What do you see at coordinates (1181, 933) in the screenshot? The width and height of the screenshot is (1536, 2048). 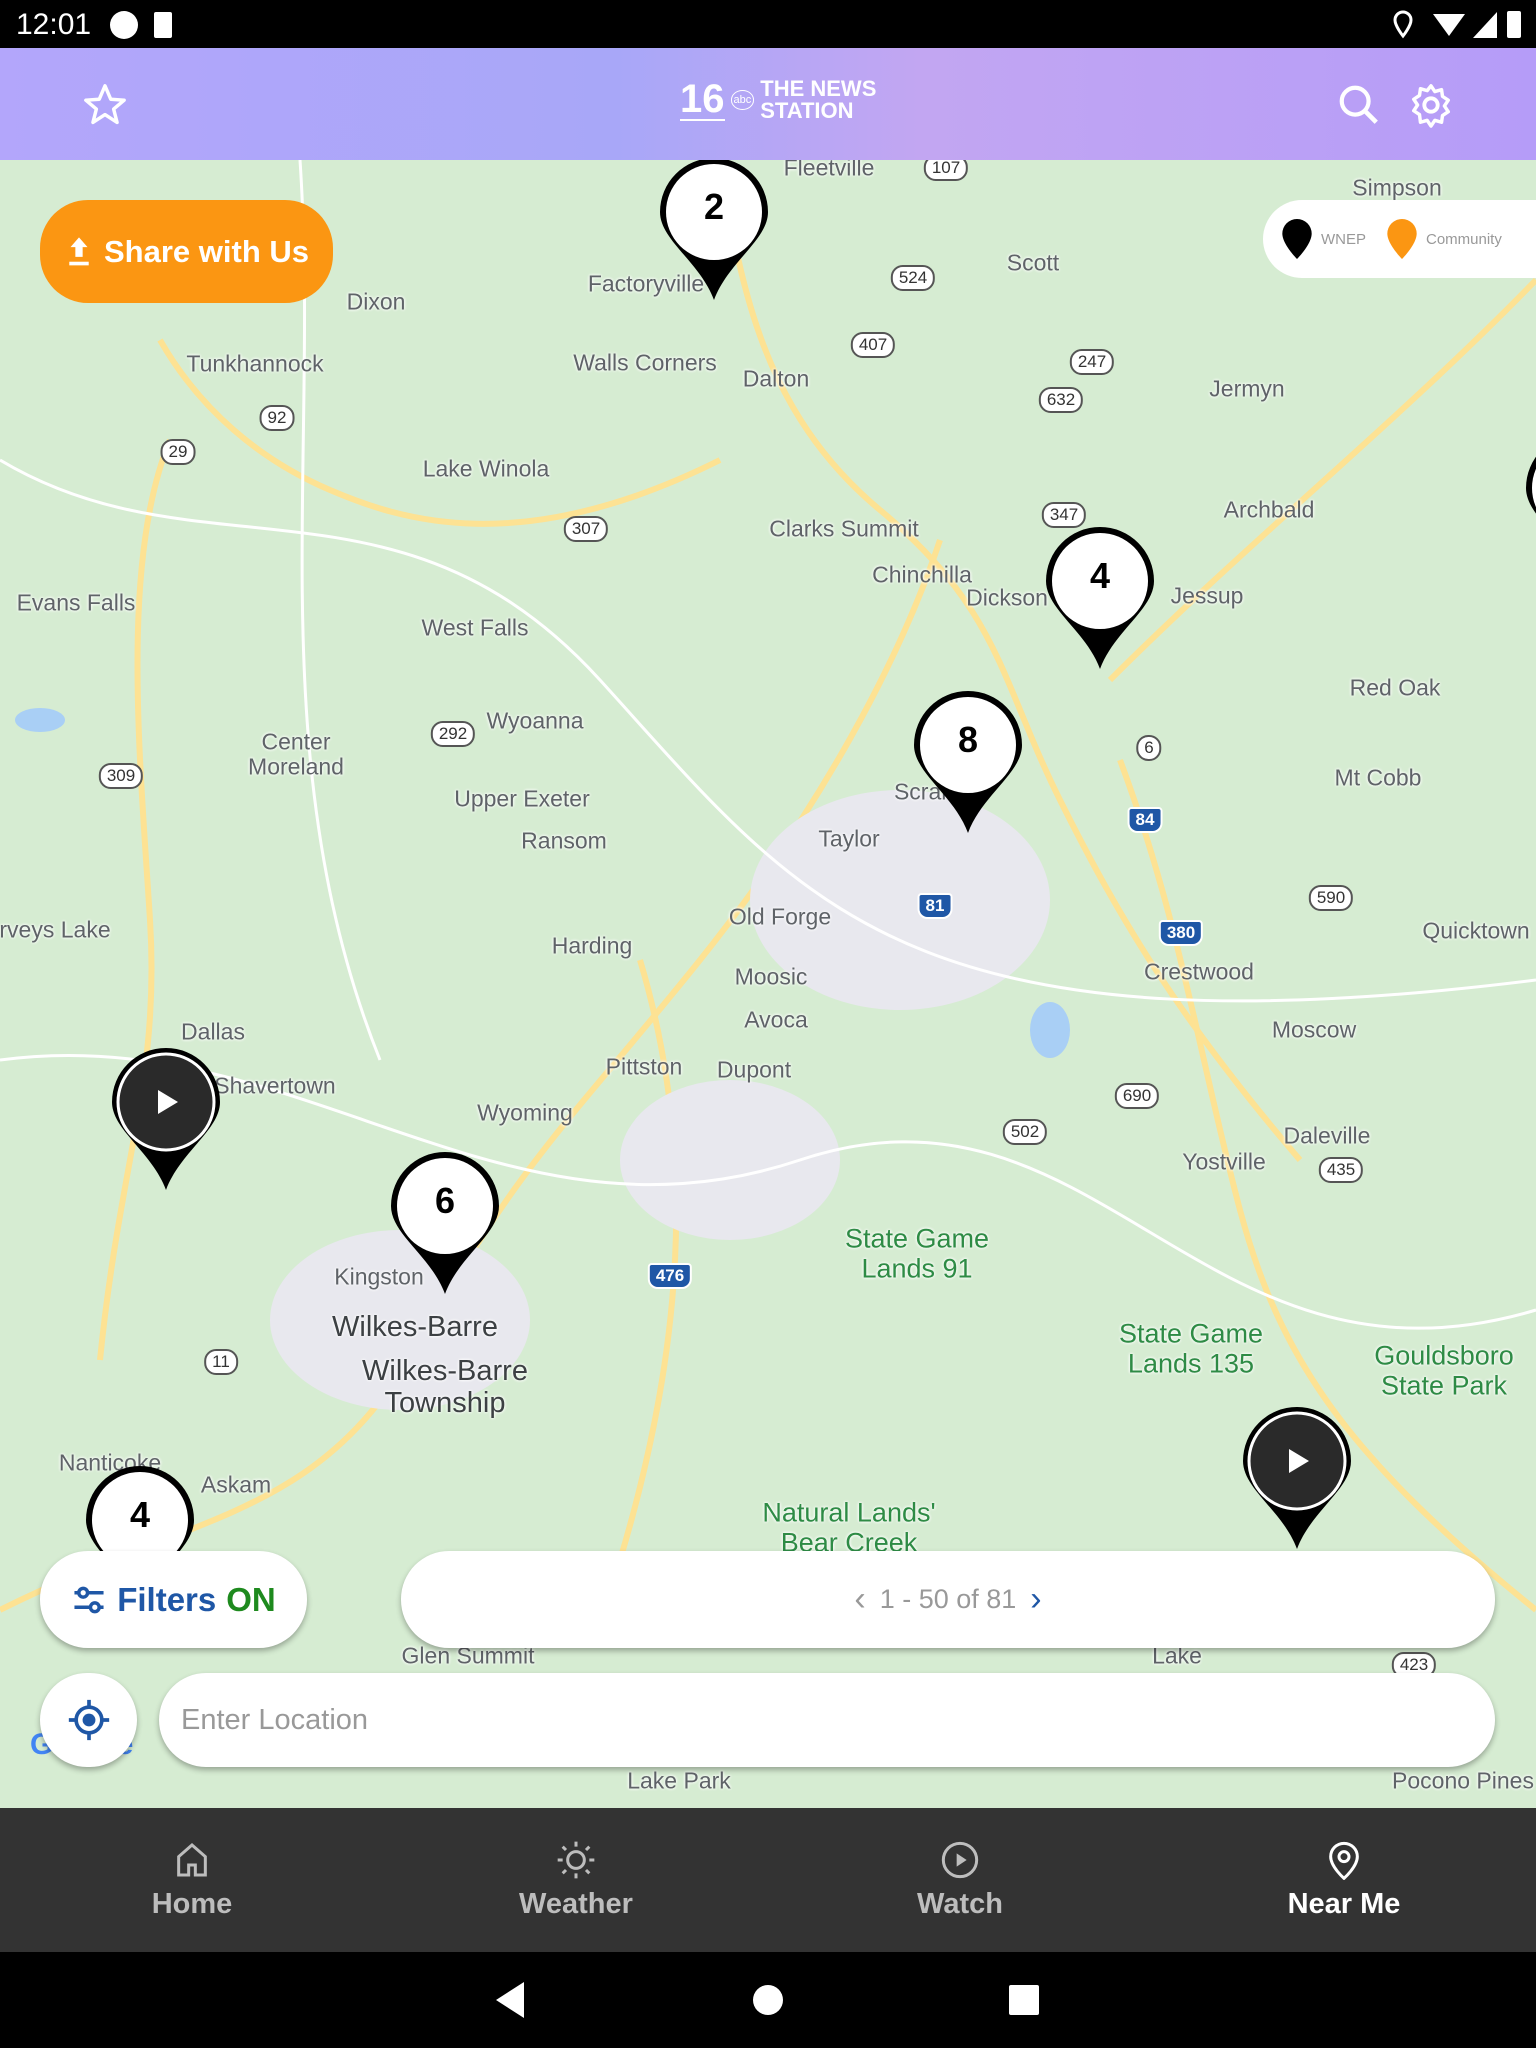 I see `interstate-shield: 380` at bounding box center [1181, 933].